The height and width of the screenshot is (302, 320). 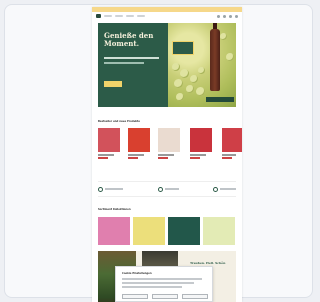 What do you see at coordinates (183, 48) in the screenshot?
I see `hero-promo-badge` at bounding box center [183, 48].